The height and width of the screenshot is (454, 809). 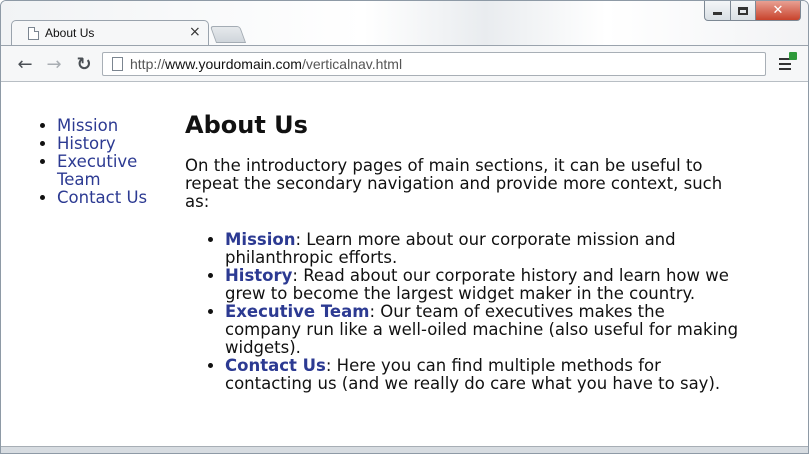 I want to click on page-heading: About Us, so click(x=246, y=125).